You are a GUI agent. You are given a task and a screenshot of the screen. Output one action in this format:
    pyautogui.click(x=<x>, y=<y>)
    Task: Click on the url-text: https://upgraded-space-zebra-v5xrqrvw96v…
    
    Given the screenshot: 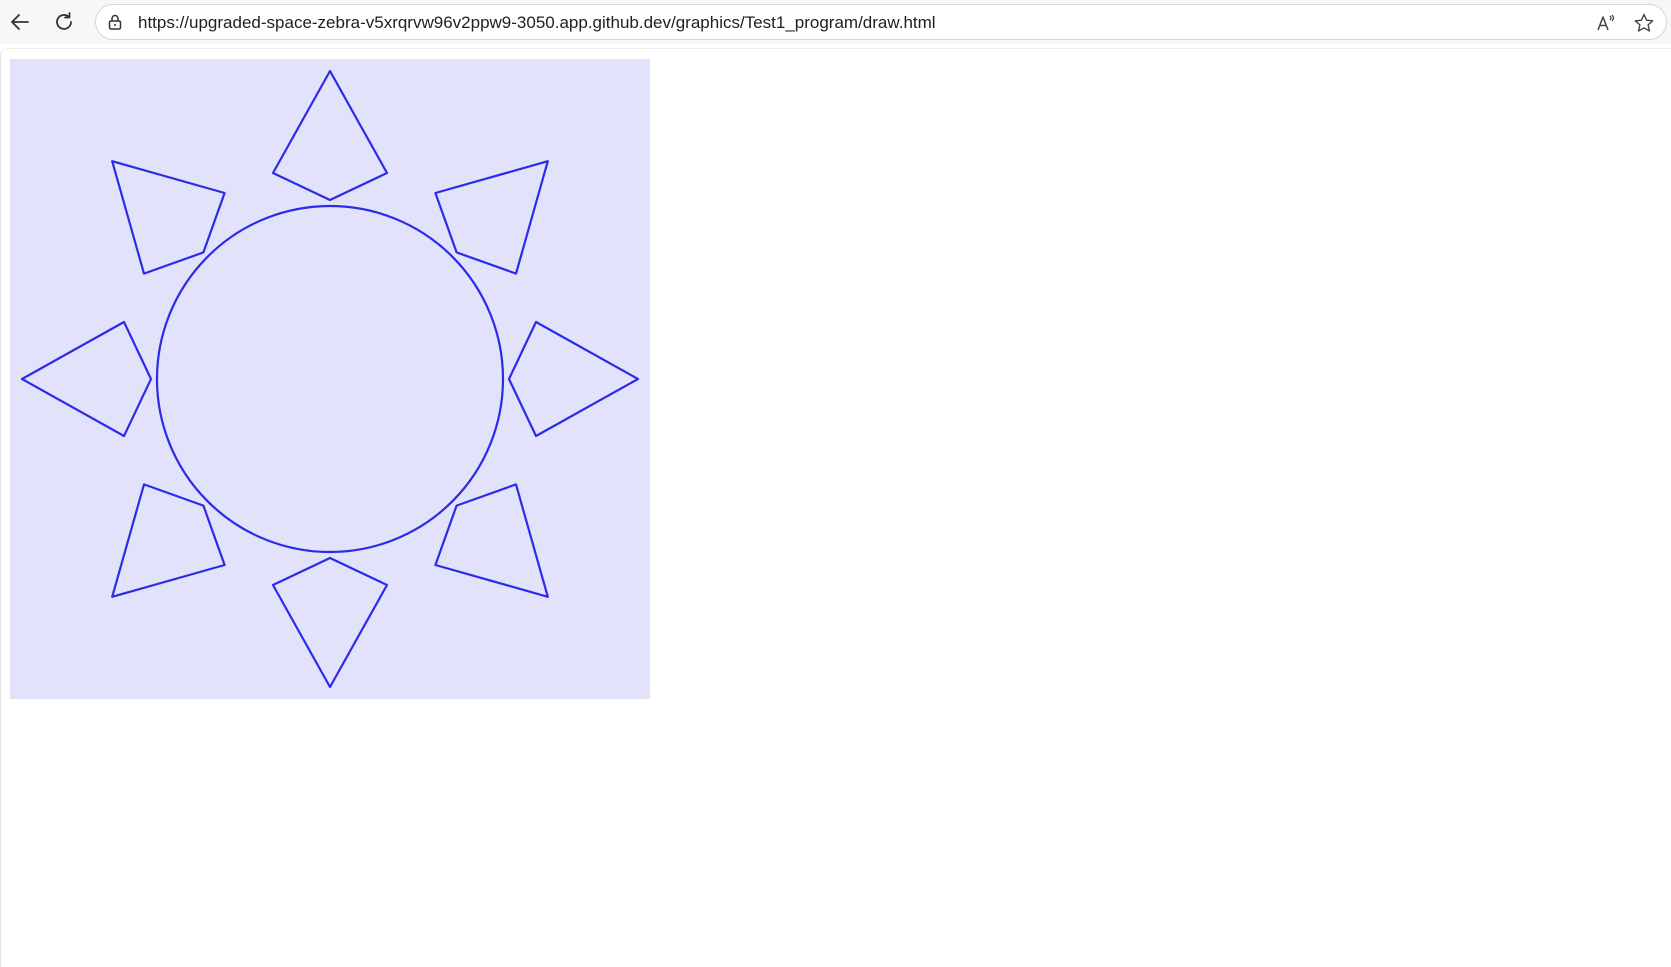 What is the action you would take?
    pyautogui.click(x=537, y=23)
    